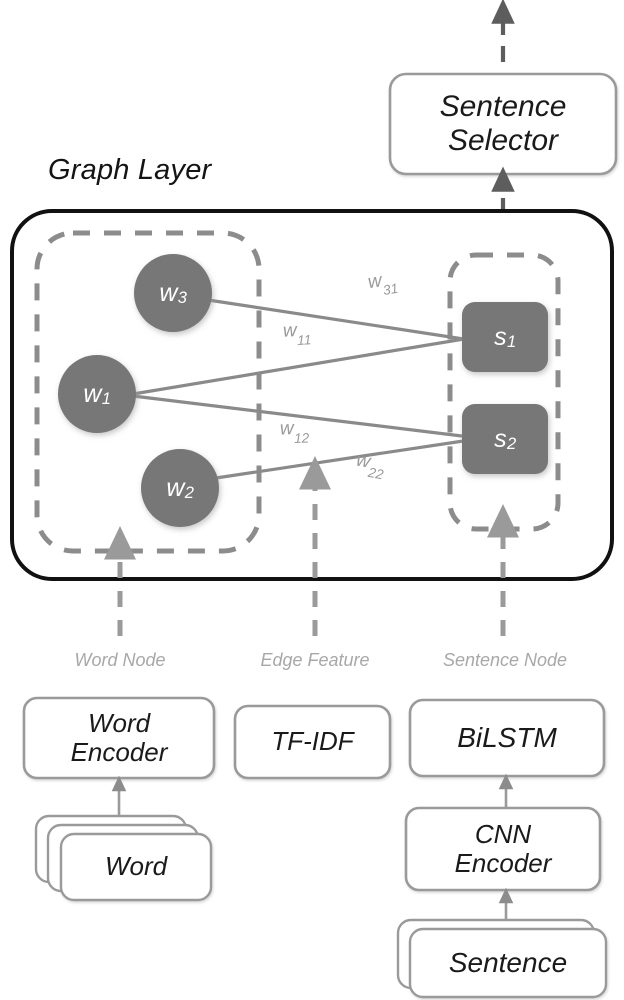 The width and height of the screenshot is (624, 1000). What do you see at coordinates (312, 742) in the screenshot?
I see `tfidf-box` at bounding box center [312, 742].